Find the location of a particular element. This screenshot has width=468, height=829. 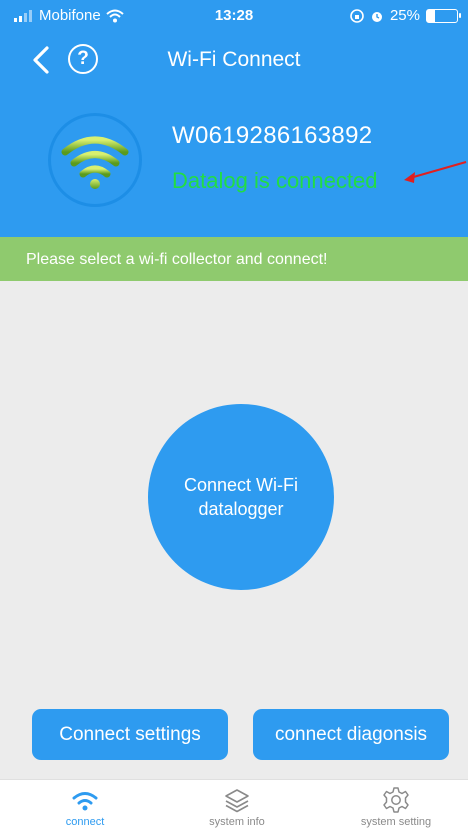

status-bar: Mobifone 13:28 25% is located at coordinates (234, 15).